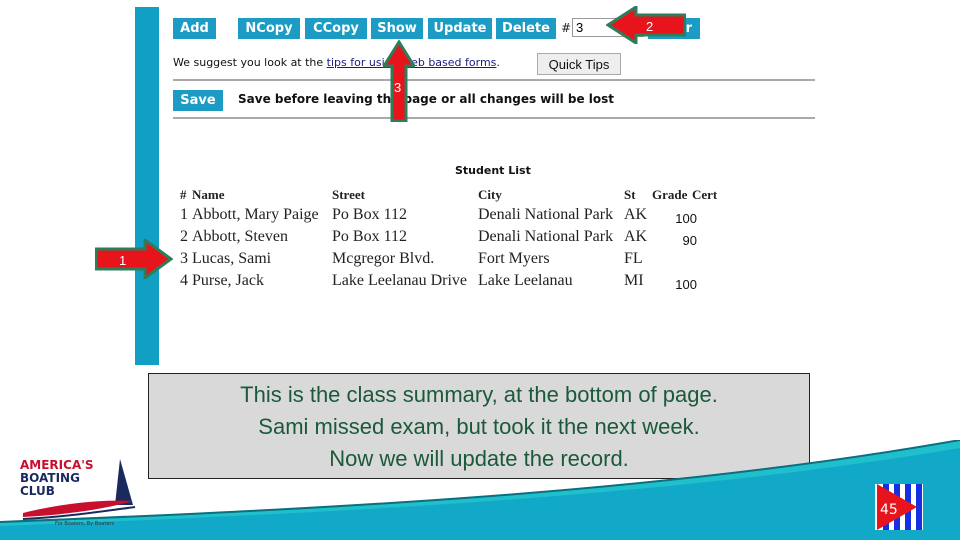 This screenshot has height=540, width=960. What do you see at coordinates (490, 194) in the screenshot?
I see `col-header-city: City` at bounding box center [490, 194].